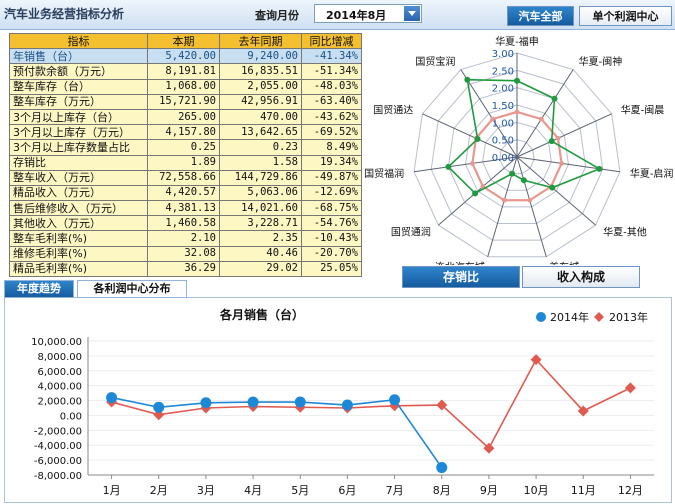 The height and width of the screenshot is (504, 675). Describe the element at coordinates (185, 147) in the screenshot. I see `table-row: 3个月以上库存数量占比 0.25 0.23 8.49%` at that location.